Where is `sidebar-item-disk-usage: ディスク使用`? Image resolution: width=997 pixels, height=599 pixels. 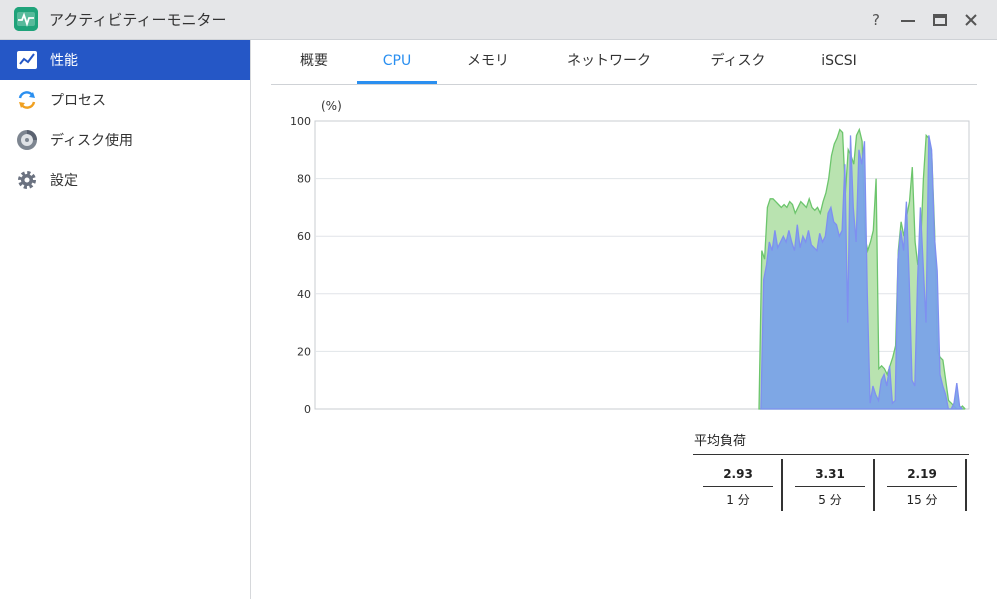 sidebar-item-disk-usage: ディスク使用 is located at coordinates (125, 140).